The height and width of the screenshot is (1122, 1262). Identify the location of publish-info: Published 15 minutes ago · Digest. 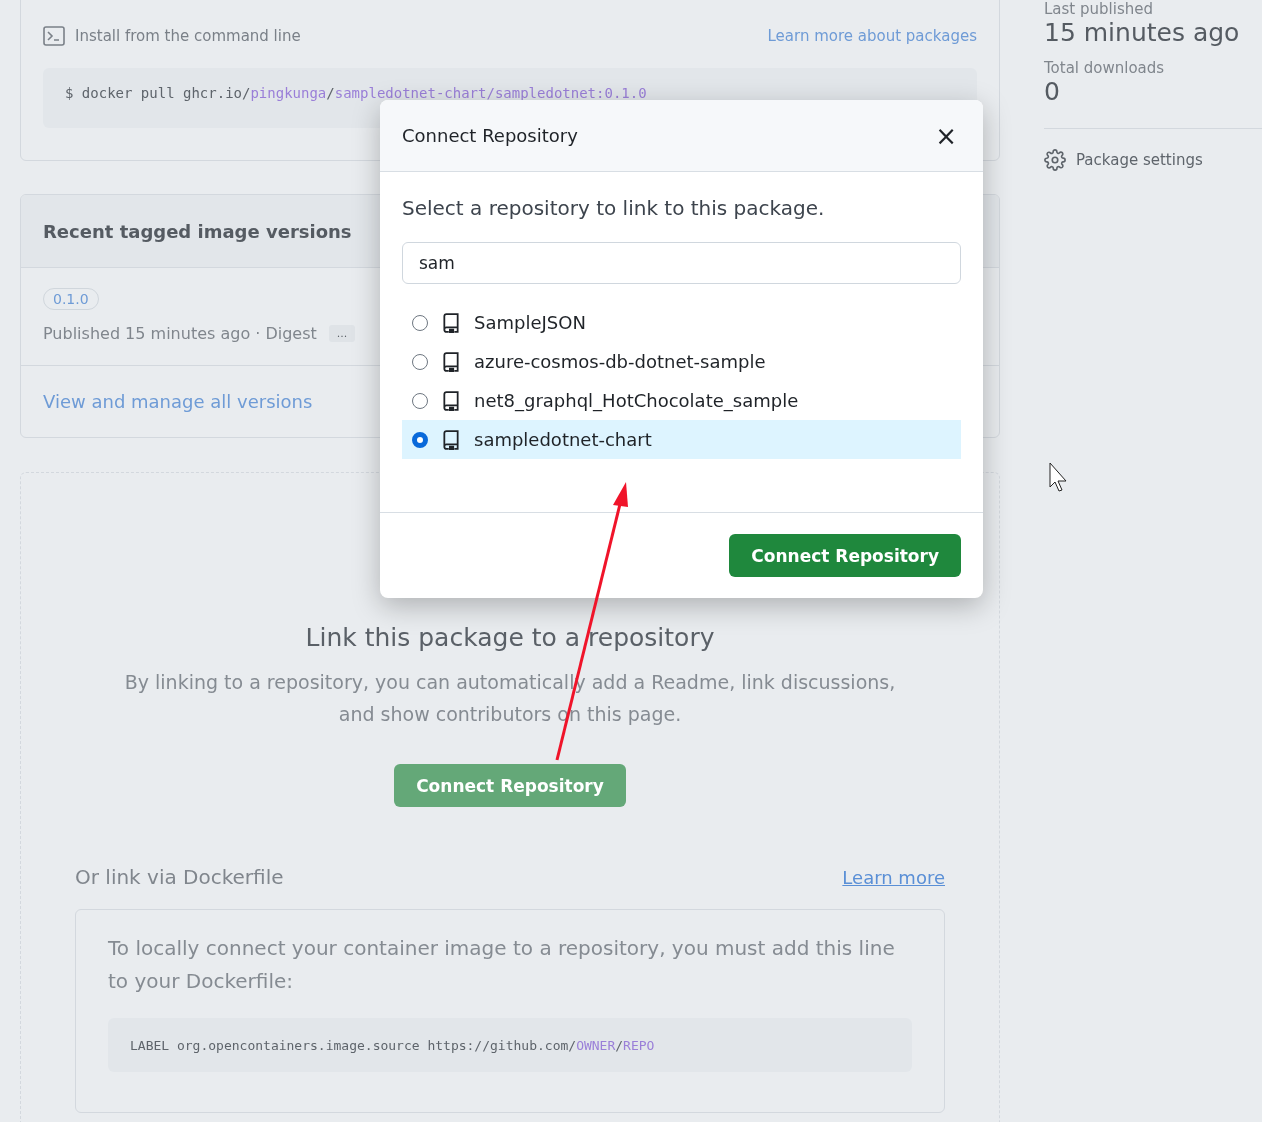
(180, 333).